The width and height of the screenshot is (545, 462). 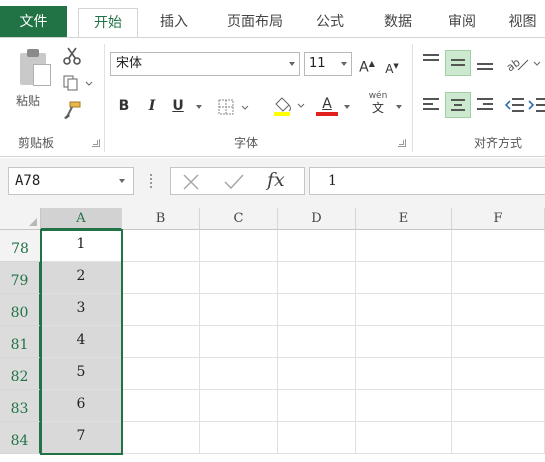 What do you see at coordinates (174, 23) in the screenshot?
I see `tab-insert: 插入` at bounding box center [174, 23].